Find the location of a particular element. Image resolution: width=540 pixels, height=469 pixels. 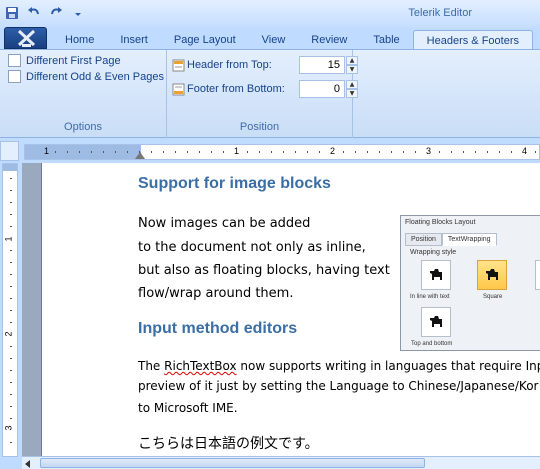

horizontal-ruler: 1 1 2 3 4 is located at coordinates (282, 152).